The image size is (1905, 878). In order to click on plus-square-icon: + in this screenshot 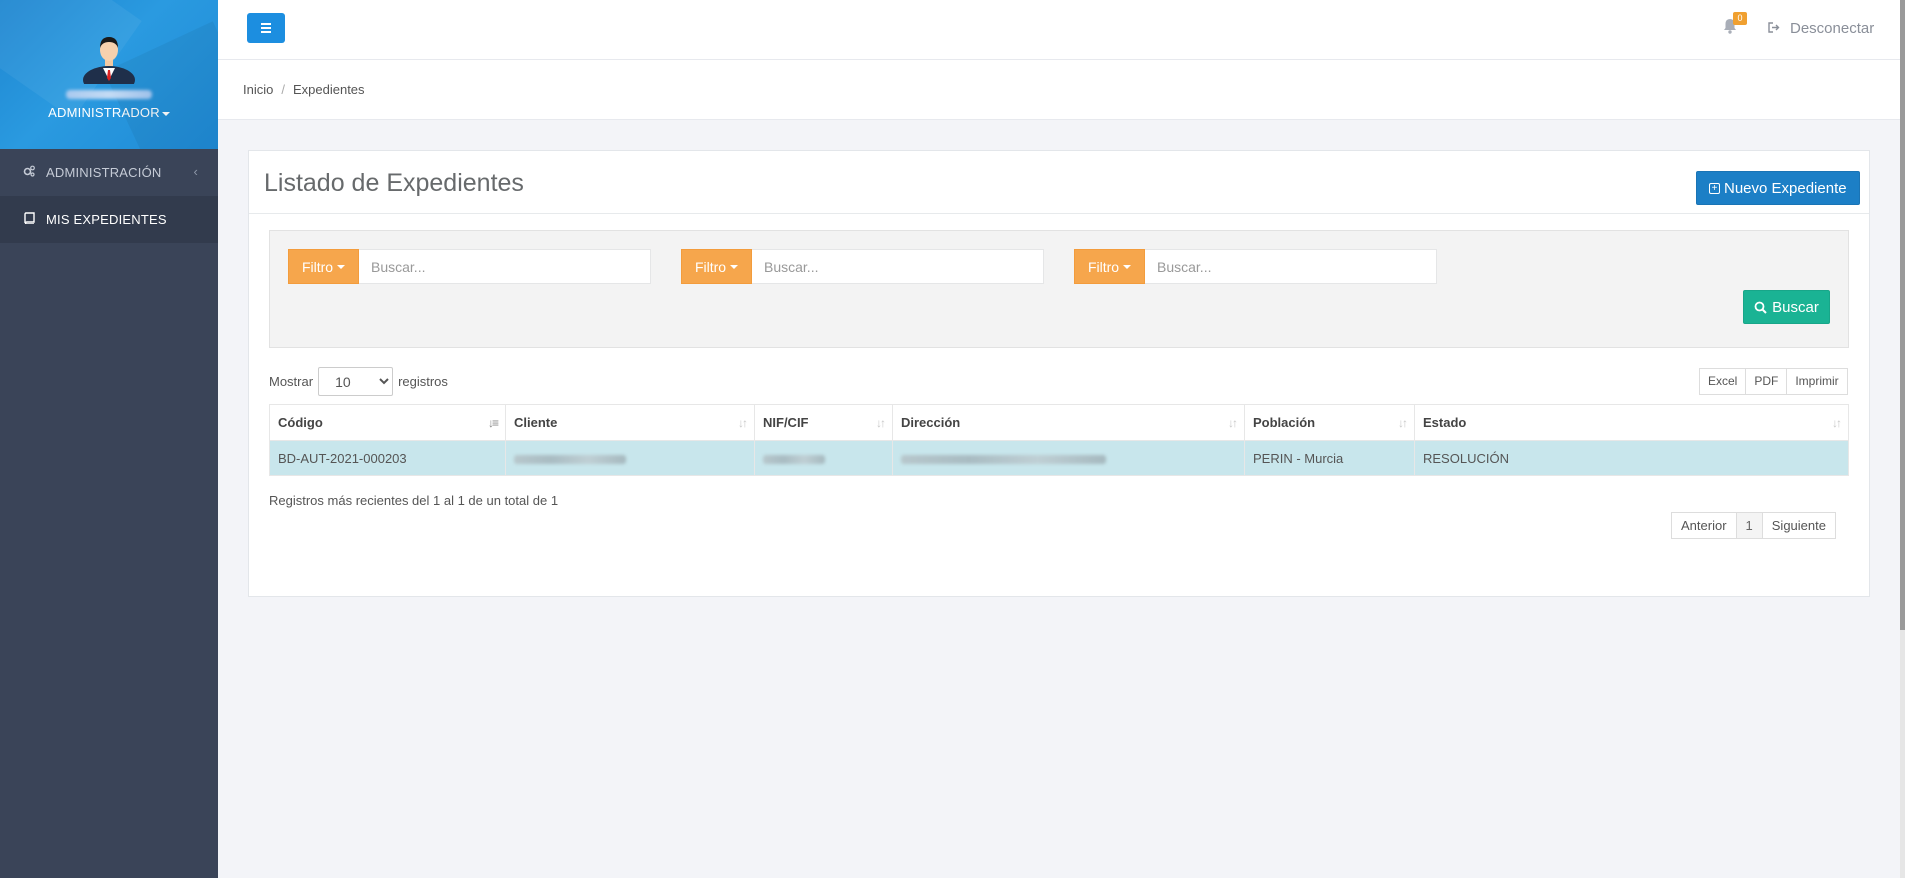, I will do `click(1714, 188)`.